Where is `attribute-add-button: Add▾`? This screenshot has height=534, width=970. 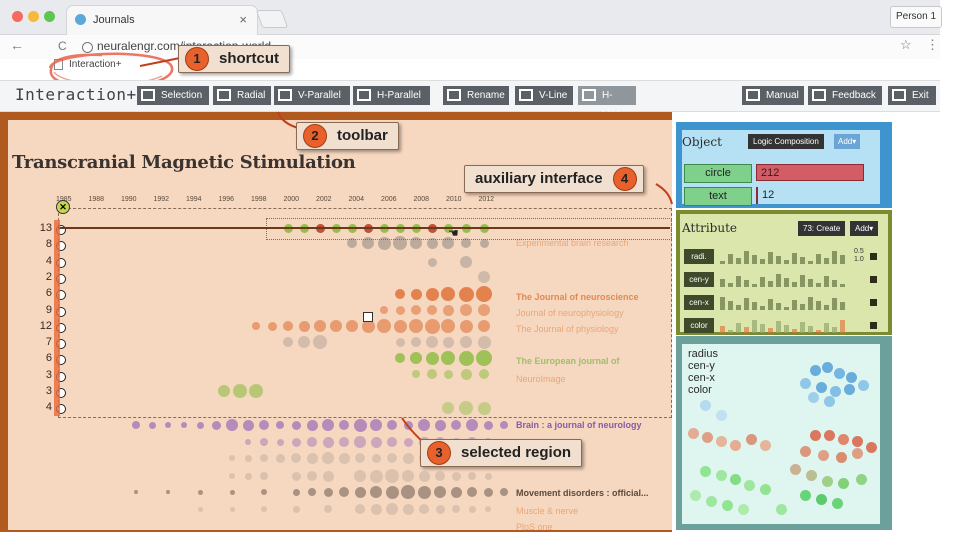 attribute-add-button: Add▾ is located at coordinates (864, 228).